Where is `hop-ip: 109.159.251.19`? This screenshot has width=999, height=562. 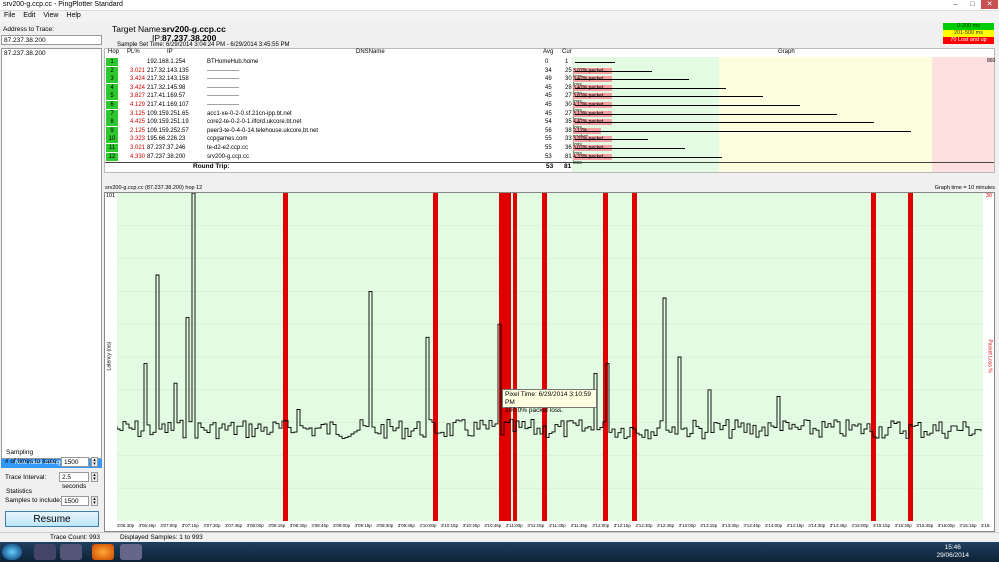
hop-ip: 109.159.251.19 is located at coordinates (168, 122).